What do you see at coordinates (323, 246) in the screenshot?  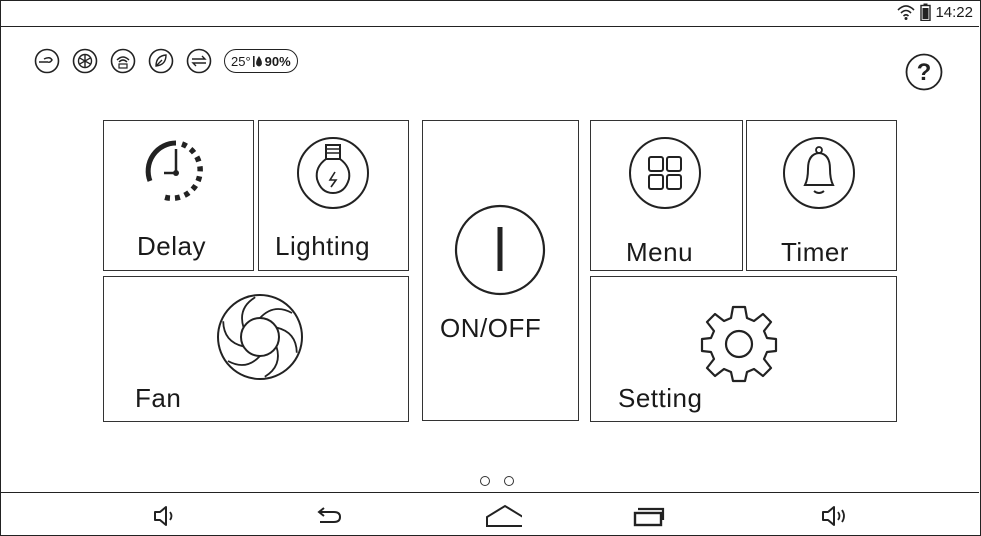 I see `lighting-label: Lighting` at bounding box center [323, 246].